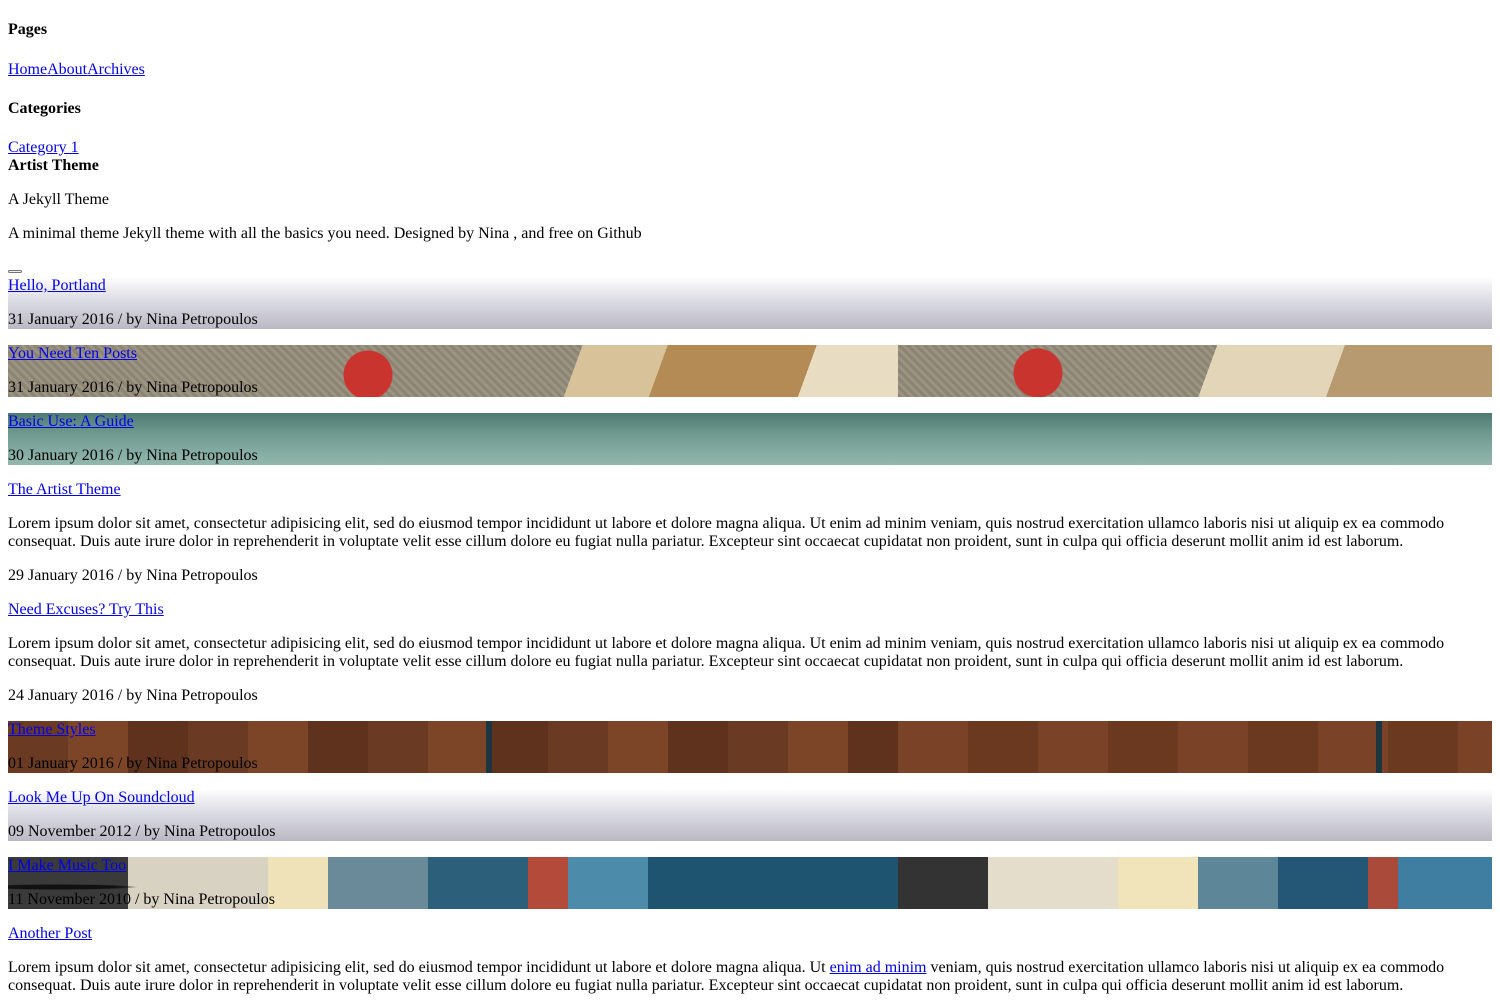  I want to click on post-title-link: Look Me Up On Soundcloud, so click(101, 798).